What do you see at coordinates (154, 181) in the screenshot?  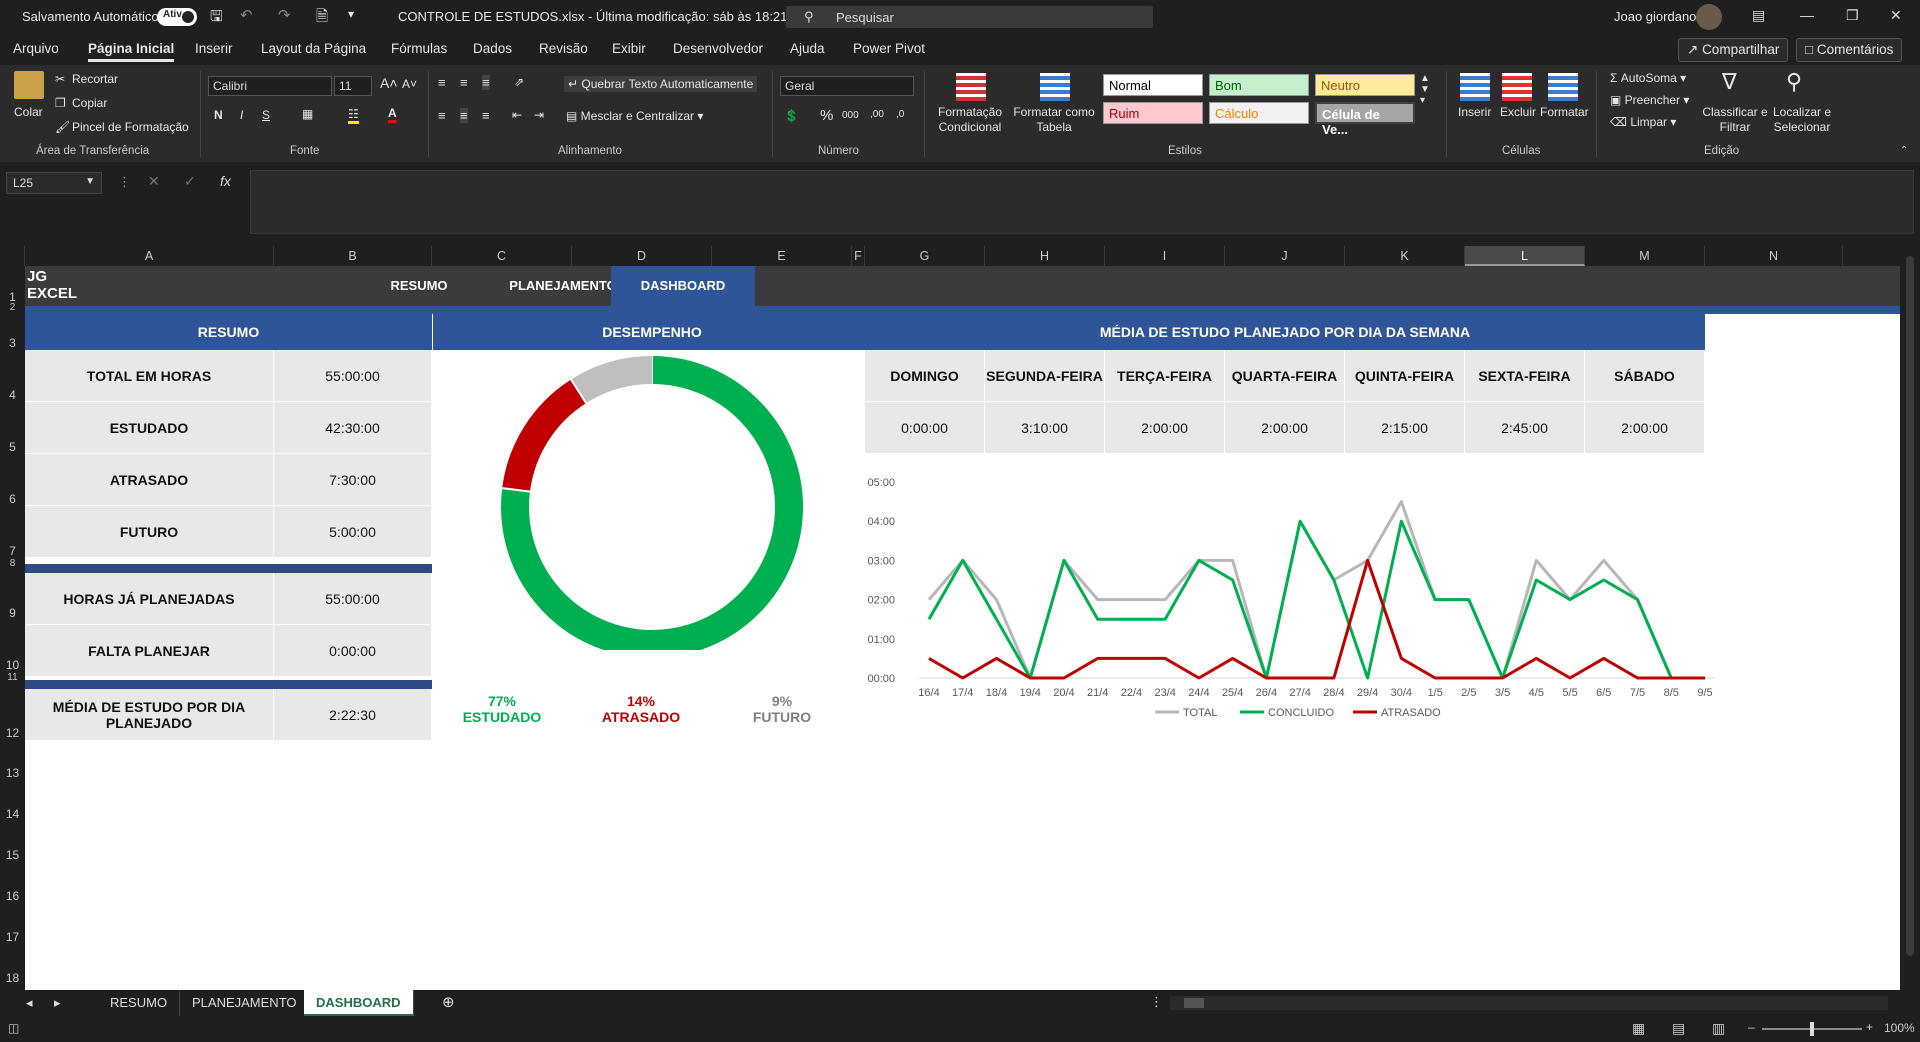 I see `cancel-icon: ✕` at bounding box center [154, 181].